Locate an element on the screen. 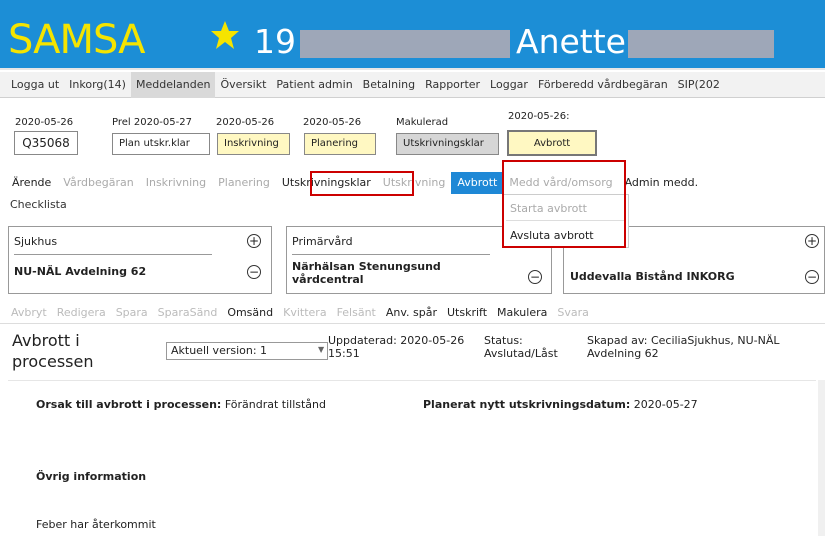 The width and height of the screenshot is (825, 536). scrollbar is located at coordinates (821, 458).